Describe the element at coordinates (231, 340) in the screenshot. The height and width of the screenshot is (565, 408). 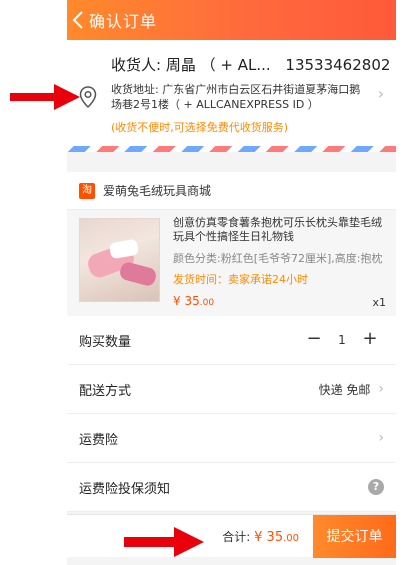
I see `quantity-row: 购买数量 − 1 +` at that location.